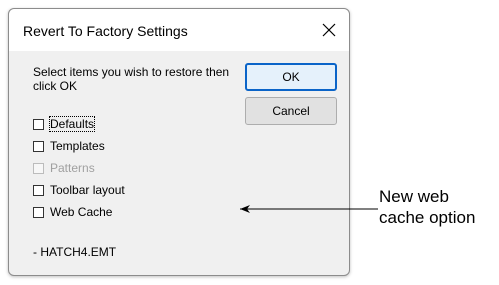 The width and height of the screenshot is (499, 285). I want to click on option-templates: Templates, so click(79, 146).